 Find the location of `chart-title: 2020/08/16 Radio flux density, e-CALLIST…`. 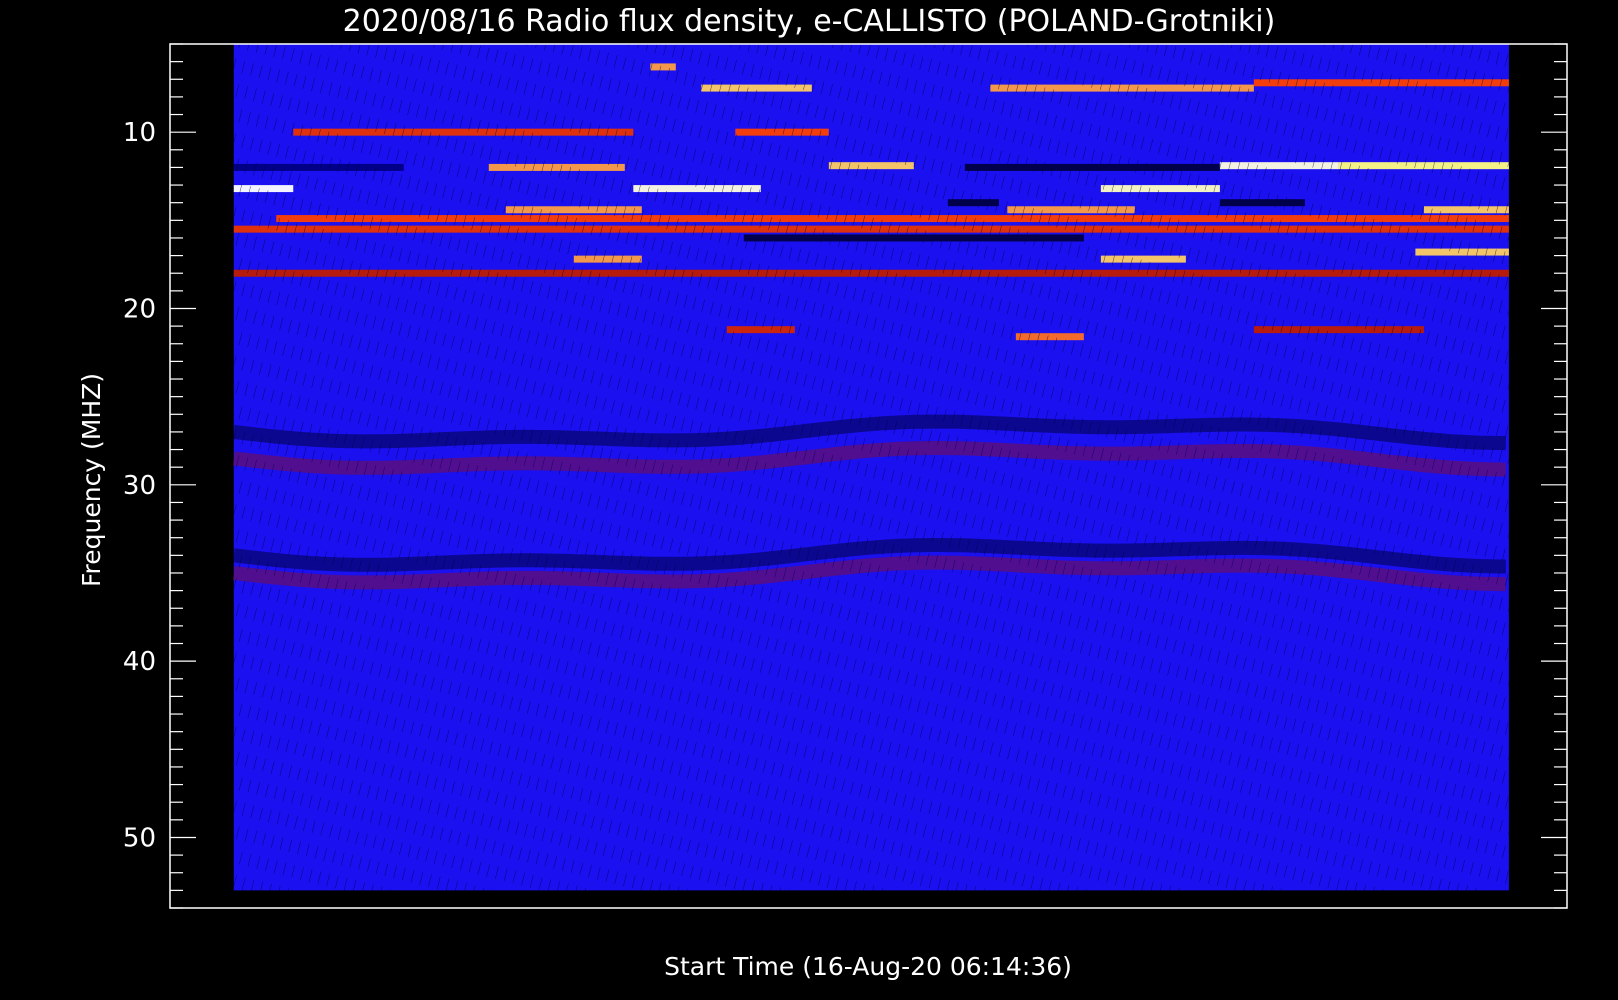

chart-title: 2020/08/16 Radio flux density, e-CALLIST… is located at coordinates (809, 21).